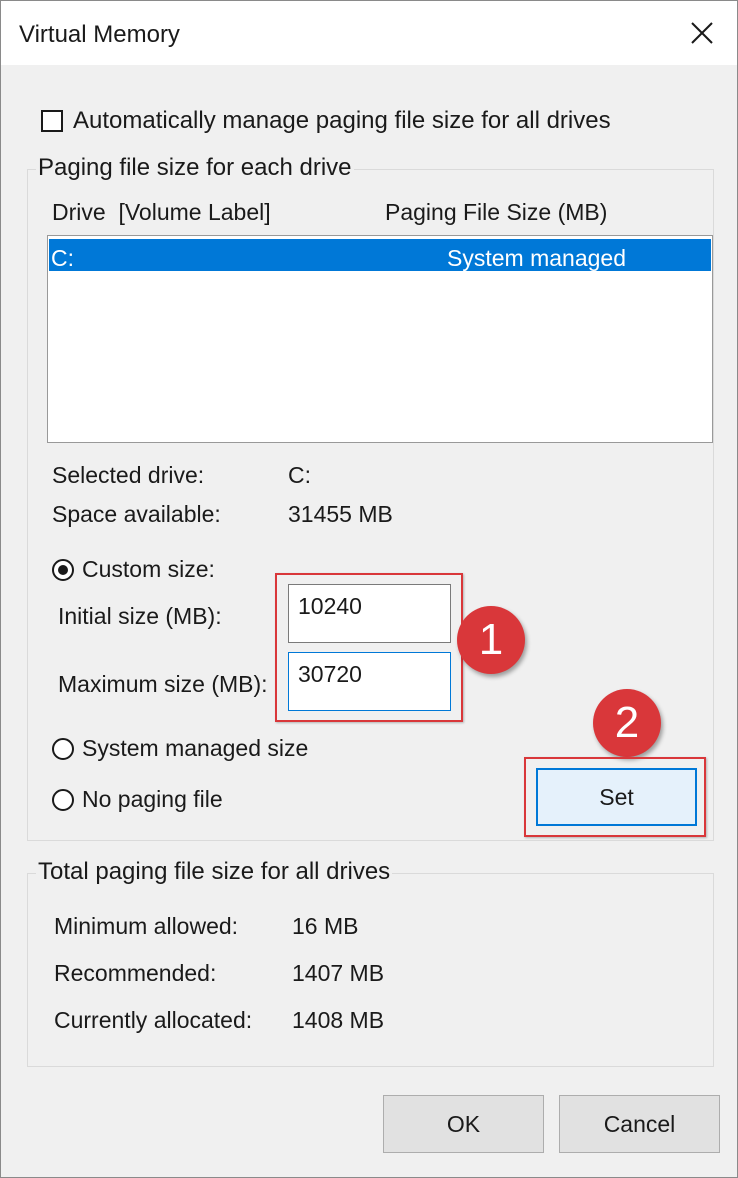 This screenshot has width=738, height=1178. What do you see at coordinates (153, 1020) in the screenshot?
I see `currently-allocated-label: Currently allocated:` at bounding box center [153, 1020].